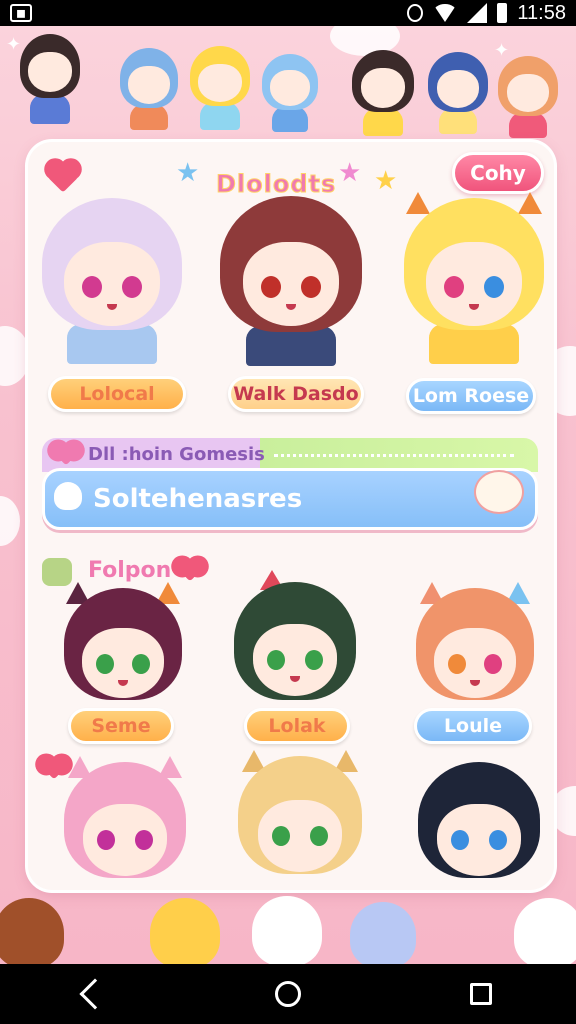 This screenshot has height=1024, width=576. What do you see at coordinates (95, 994) in the screenshot?
I see `back-button` at bounding box center [95, 994].